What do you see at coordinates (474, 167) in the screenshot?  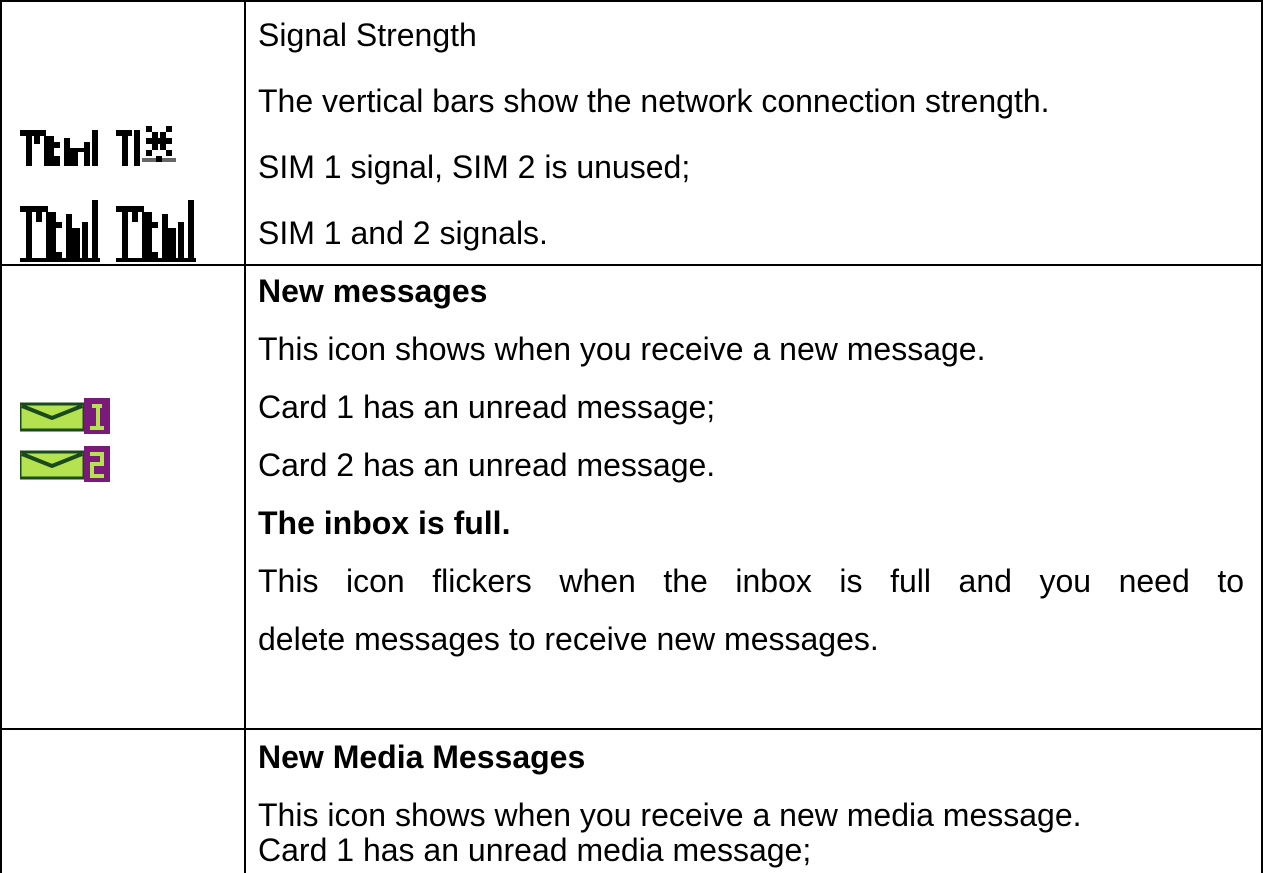 I see `row-text: SIM 1 signal, SIM 2 is unused;` at bounding box center [474, 167].